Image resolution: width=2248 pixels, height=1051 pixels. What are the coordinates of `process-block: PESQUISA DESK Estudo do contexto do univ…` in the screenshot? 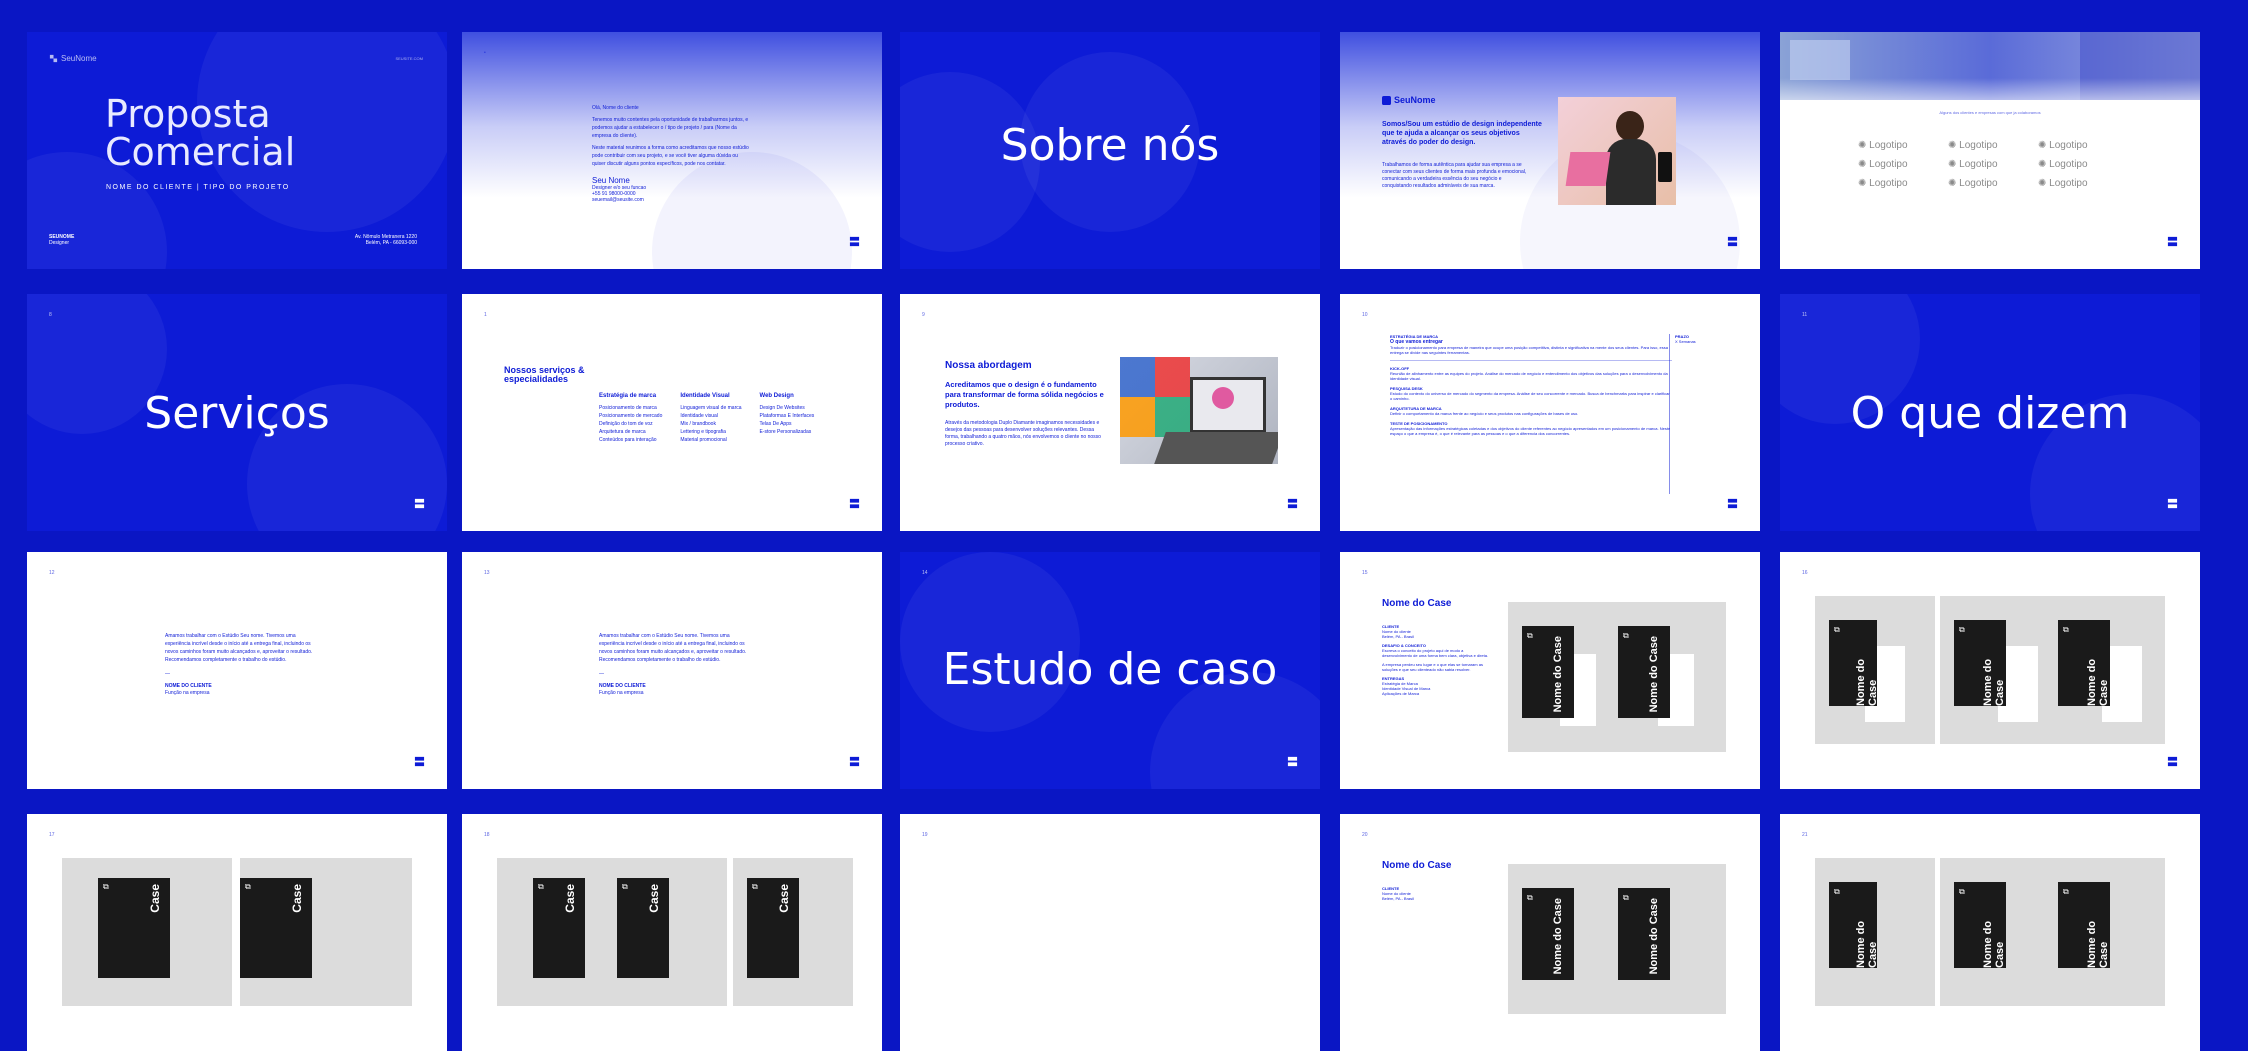 It's located at (1530, 393).